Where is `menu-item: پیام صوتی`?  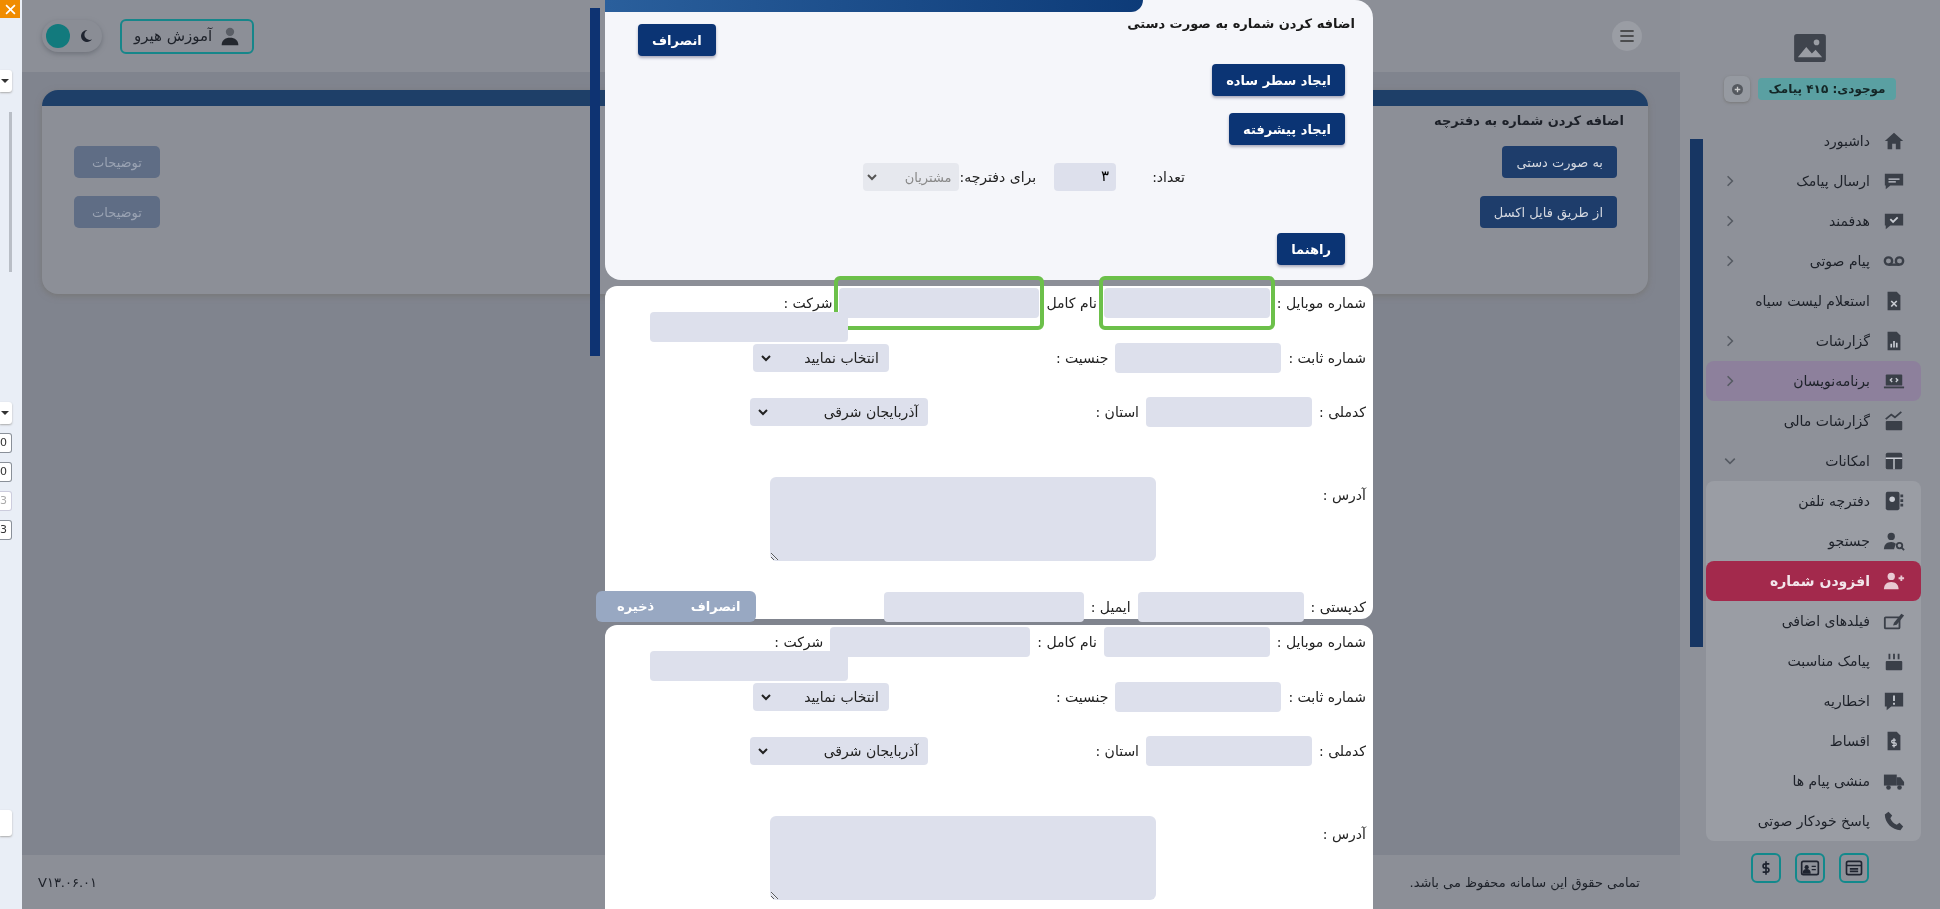 menu-item: پیام صوتی is located at coordinates (1813, 261).